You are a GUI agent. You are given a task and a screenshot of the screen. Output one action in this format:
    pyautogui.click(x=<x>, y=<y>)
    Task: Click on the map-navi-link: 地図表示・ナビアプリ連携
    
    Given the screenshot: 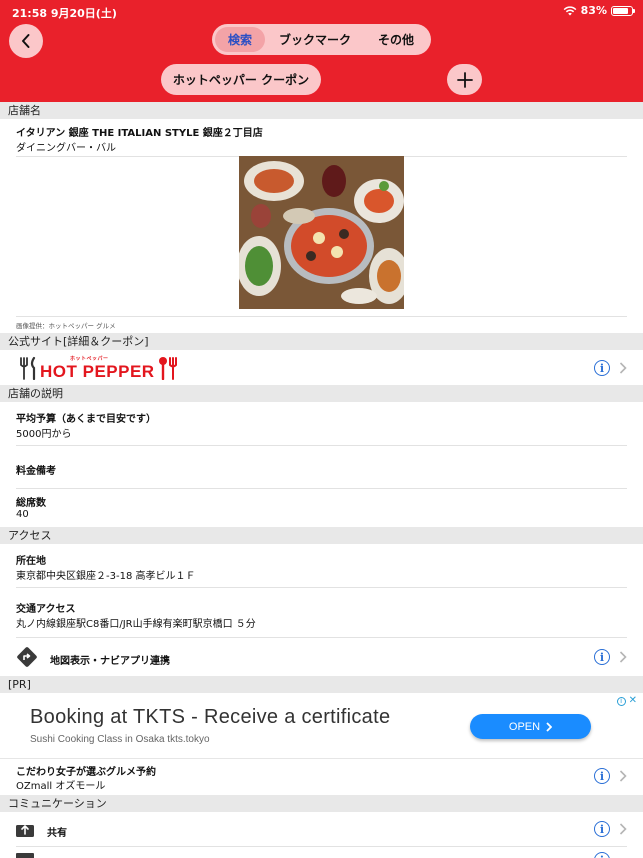 What is the action you would take?
    pyautogui.click(x=110, y=659)
    